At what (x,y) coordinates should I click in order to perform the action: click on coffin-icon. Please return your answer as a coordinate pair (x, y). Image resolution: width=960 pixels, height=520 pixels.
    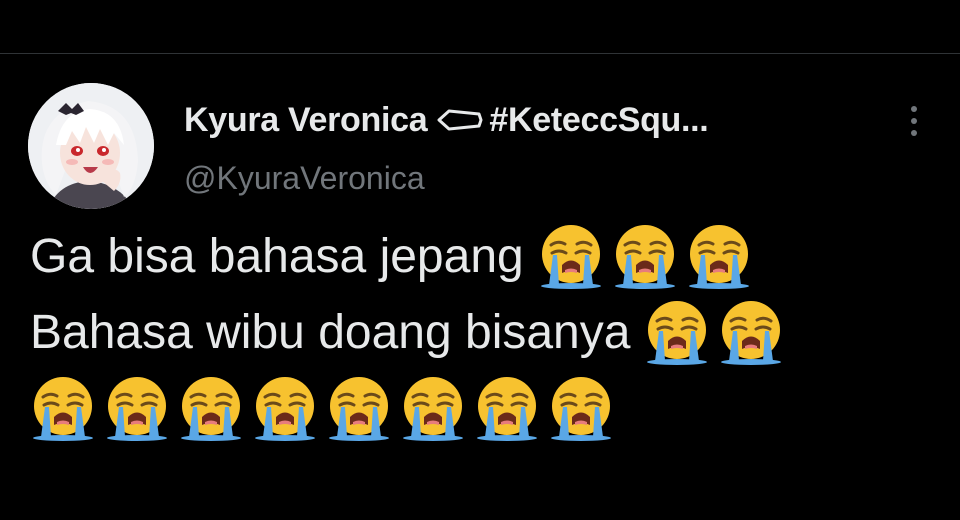
    Looking at the image, I should click on (460, 120).